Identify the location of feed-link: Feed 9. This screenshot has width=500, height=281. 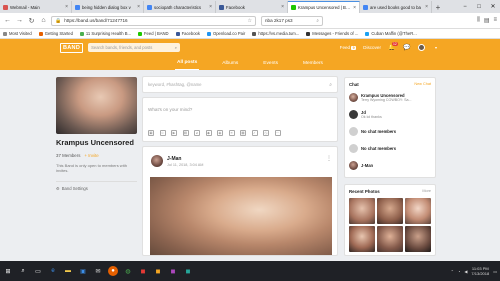
(348, 47).